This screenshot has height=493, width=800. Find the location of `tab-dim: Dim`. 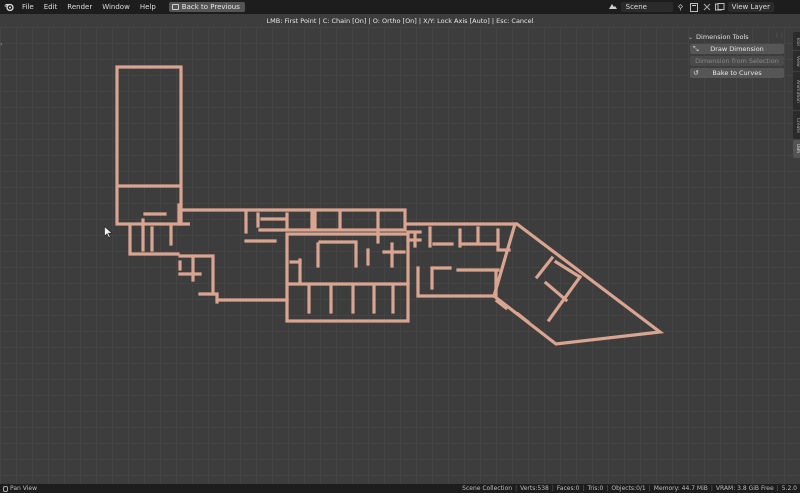

tab-dim: Dim is located at coordinates (796, 149).